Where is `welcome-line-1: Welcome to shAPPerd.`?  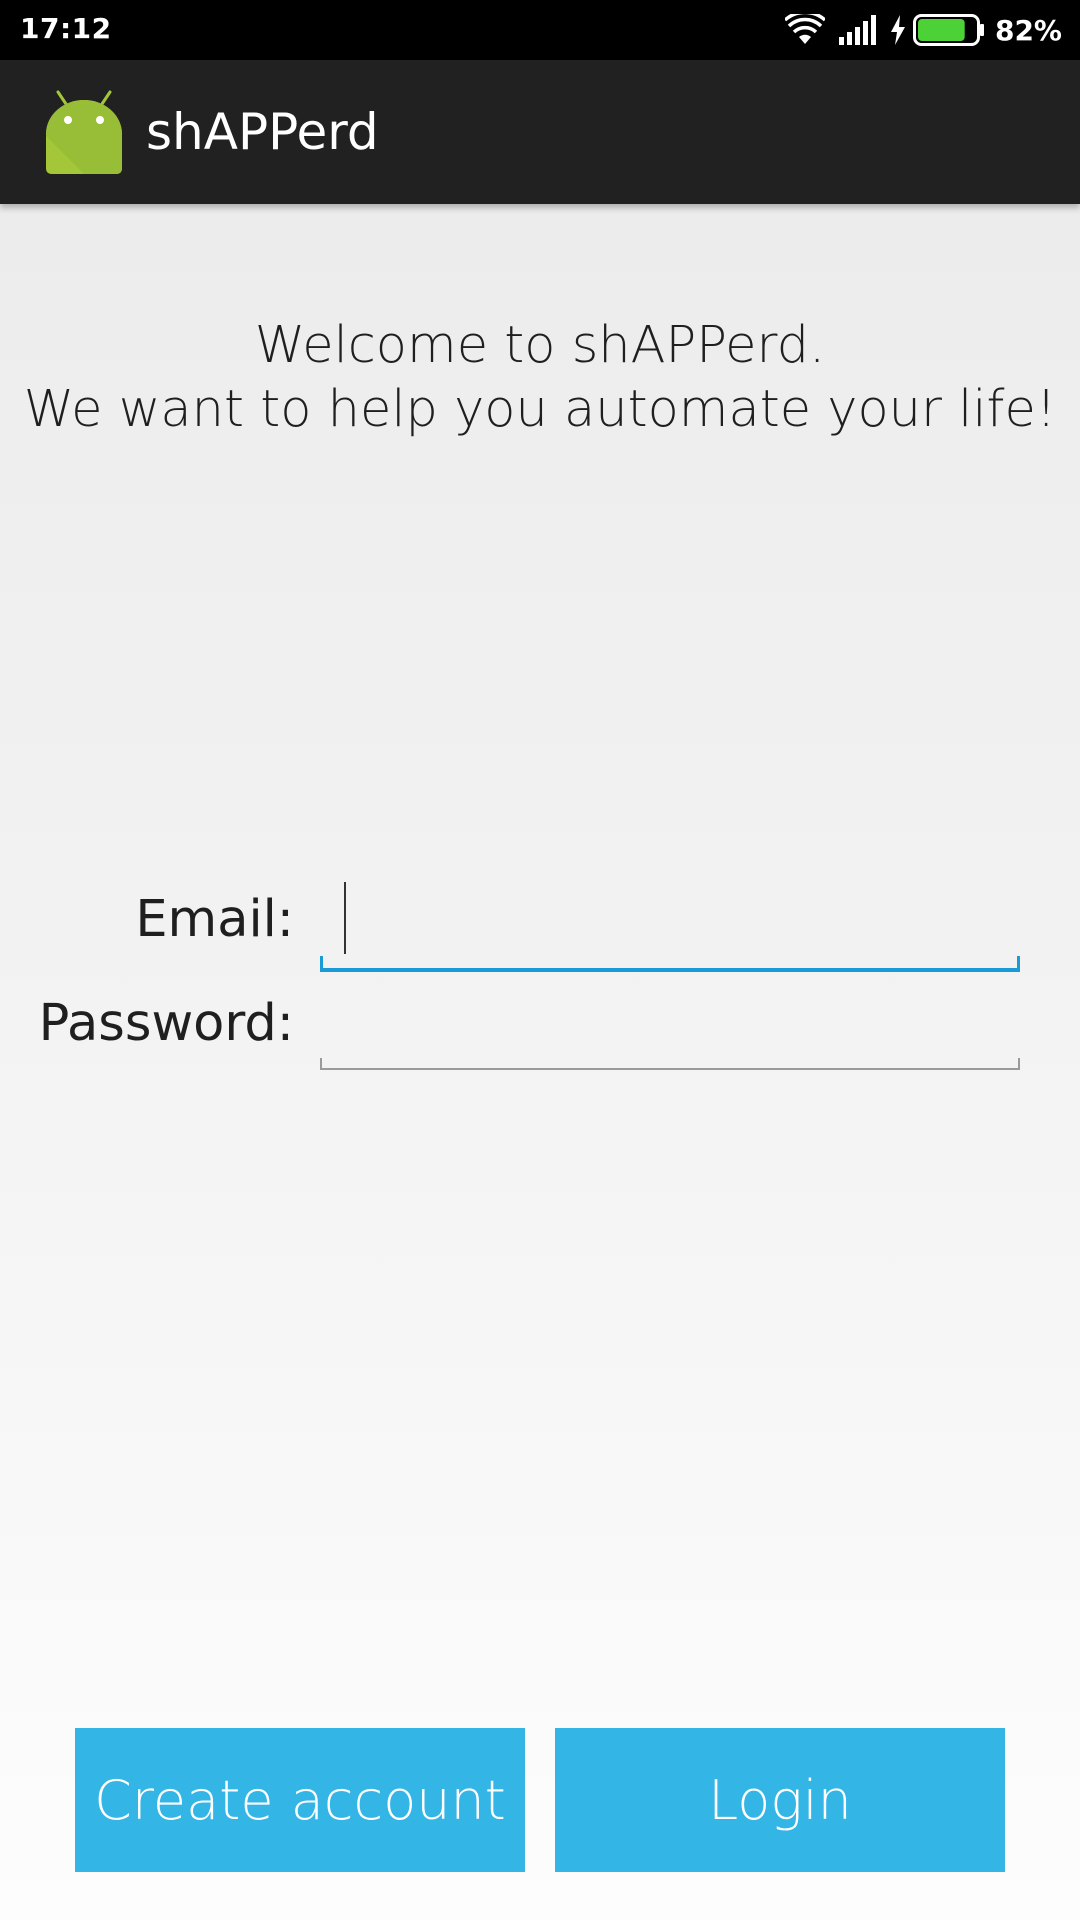 welcome-line-1: Welcome to shAPPerd. is located at coordinates (540, 345).